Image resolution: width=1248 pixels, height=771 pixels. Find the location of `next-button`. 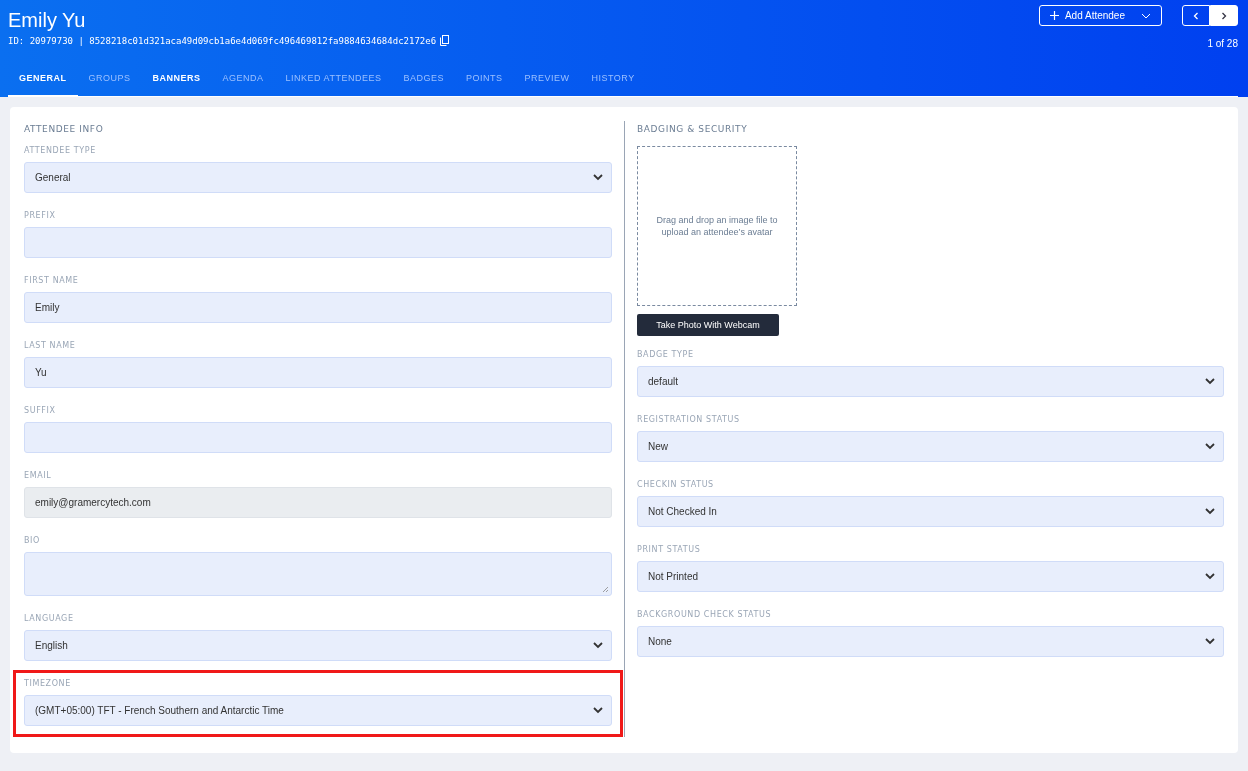

next-button is located at coordinates (1224, 15).